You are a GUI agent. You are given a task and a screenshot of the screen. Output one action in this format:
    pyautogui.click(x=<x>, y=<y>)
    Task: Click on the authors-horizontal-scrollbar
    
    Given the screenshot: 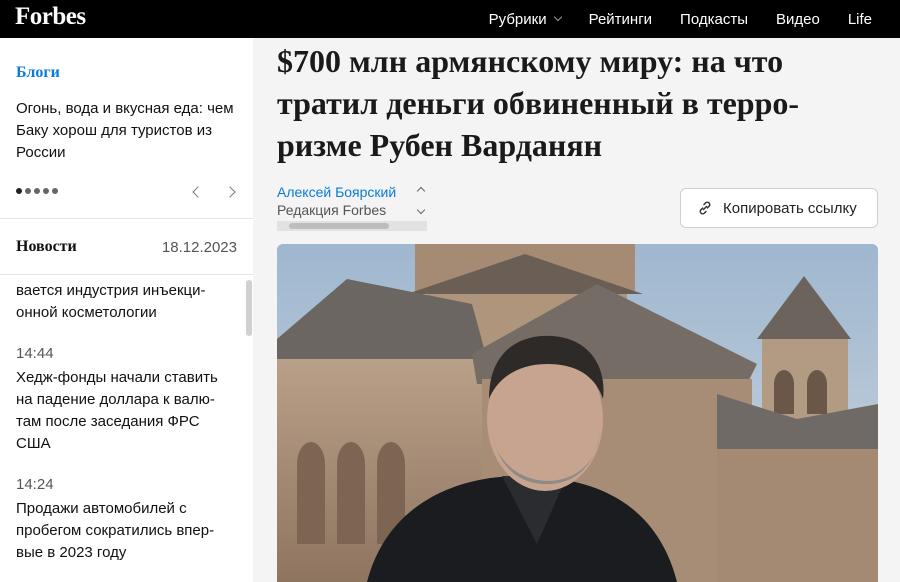 What is the action you would take?
    pyautogui.click(x=352, y=226)
    